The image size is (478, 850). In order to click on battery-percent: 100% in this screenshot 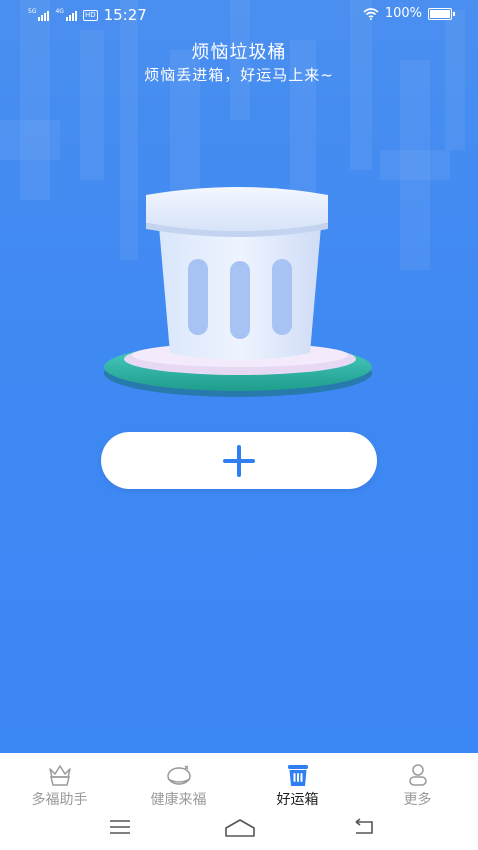, I will do `click(403, 13)`.